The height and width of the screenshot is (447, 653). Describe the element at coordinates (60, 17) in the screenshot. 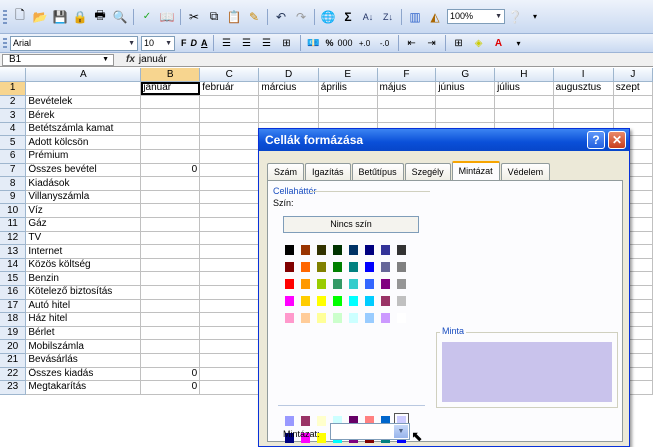

I see `save-icon: 💾` at that location.